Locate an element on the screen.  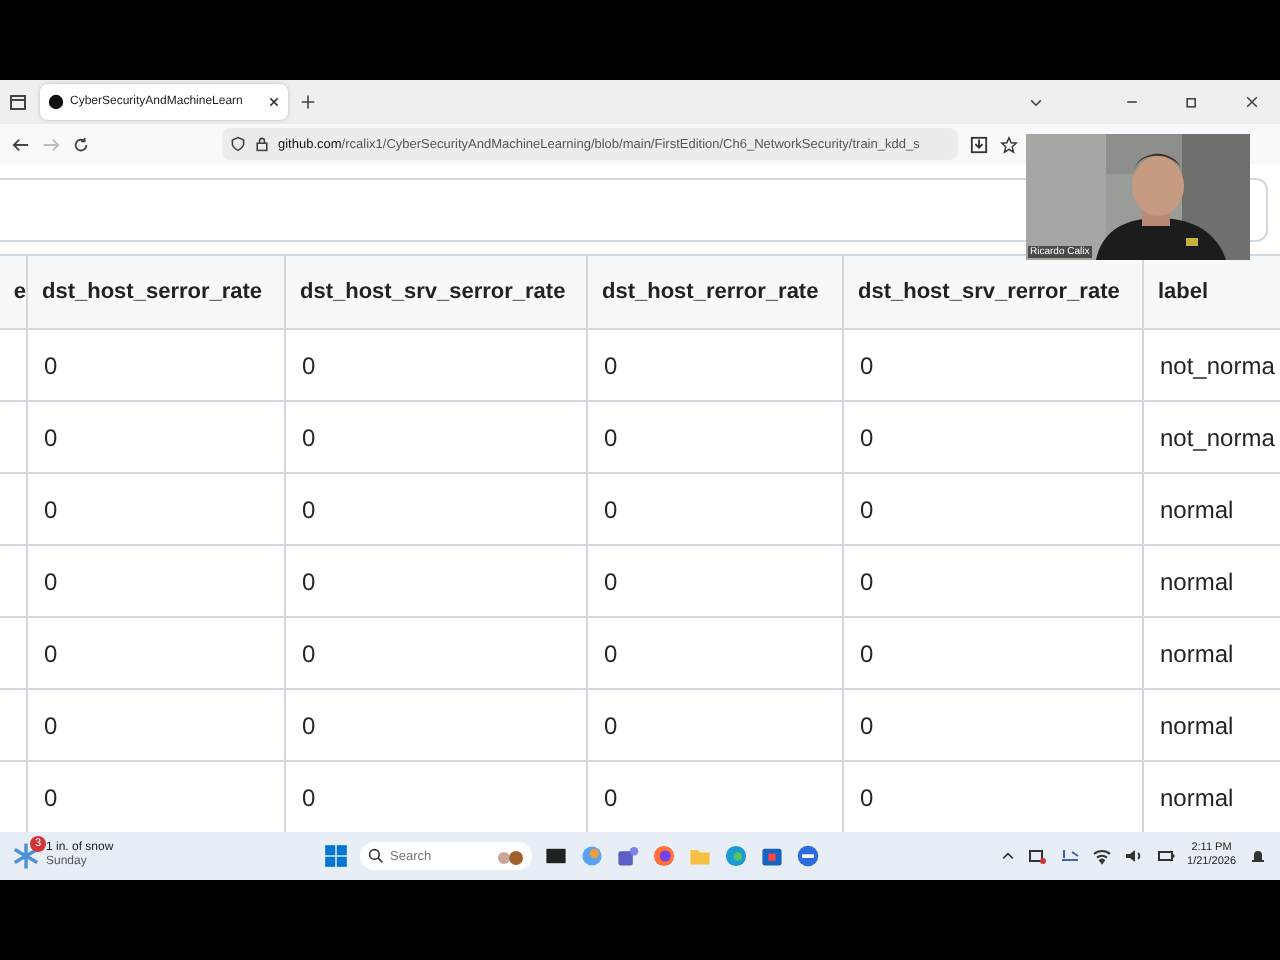
column-header: label is located at coordinates (1212, 293).